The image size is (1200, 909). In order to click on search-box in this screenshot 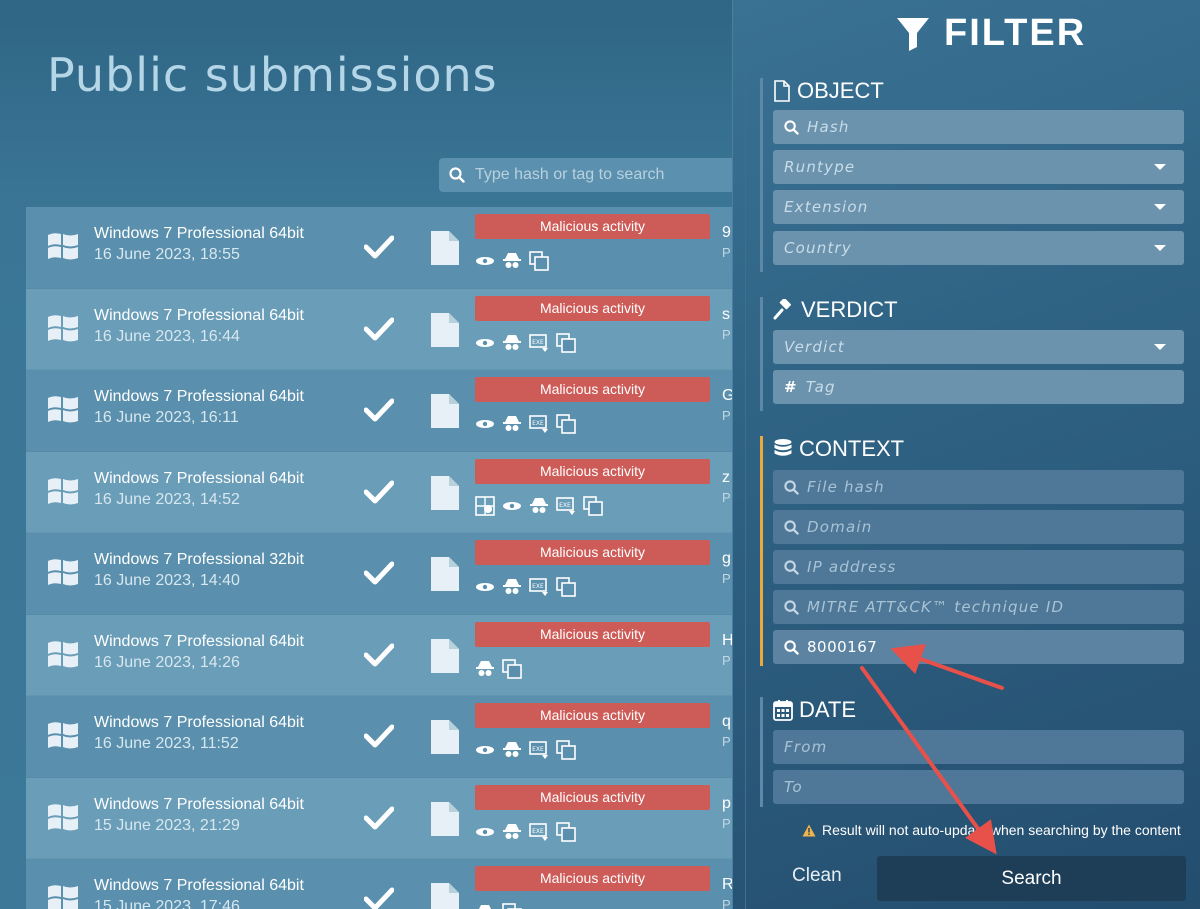, I will do `click(585, 175)`.